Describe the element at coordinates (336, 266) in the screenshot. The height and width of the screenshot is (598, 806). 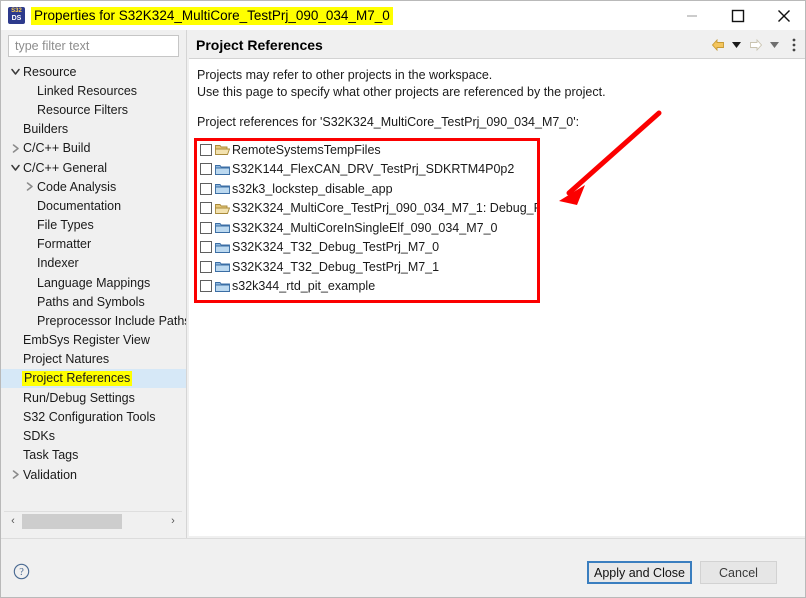
I see `reference-label: S32K324_T32_Debug_TestPrj_M7_1` at that location.